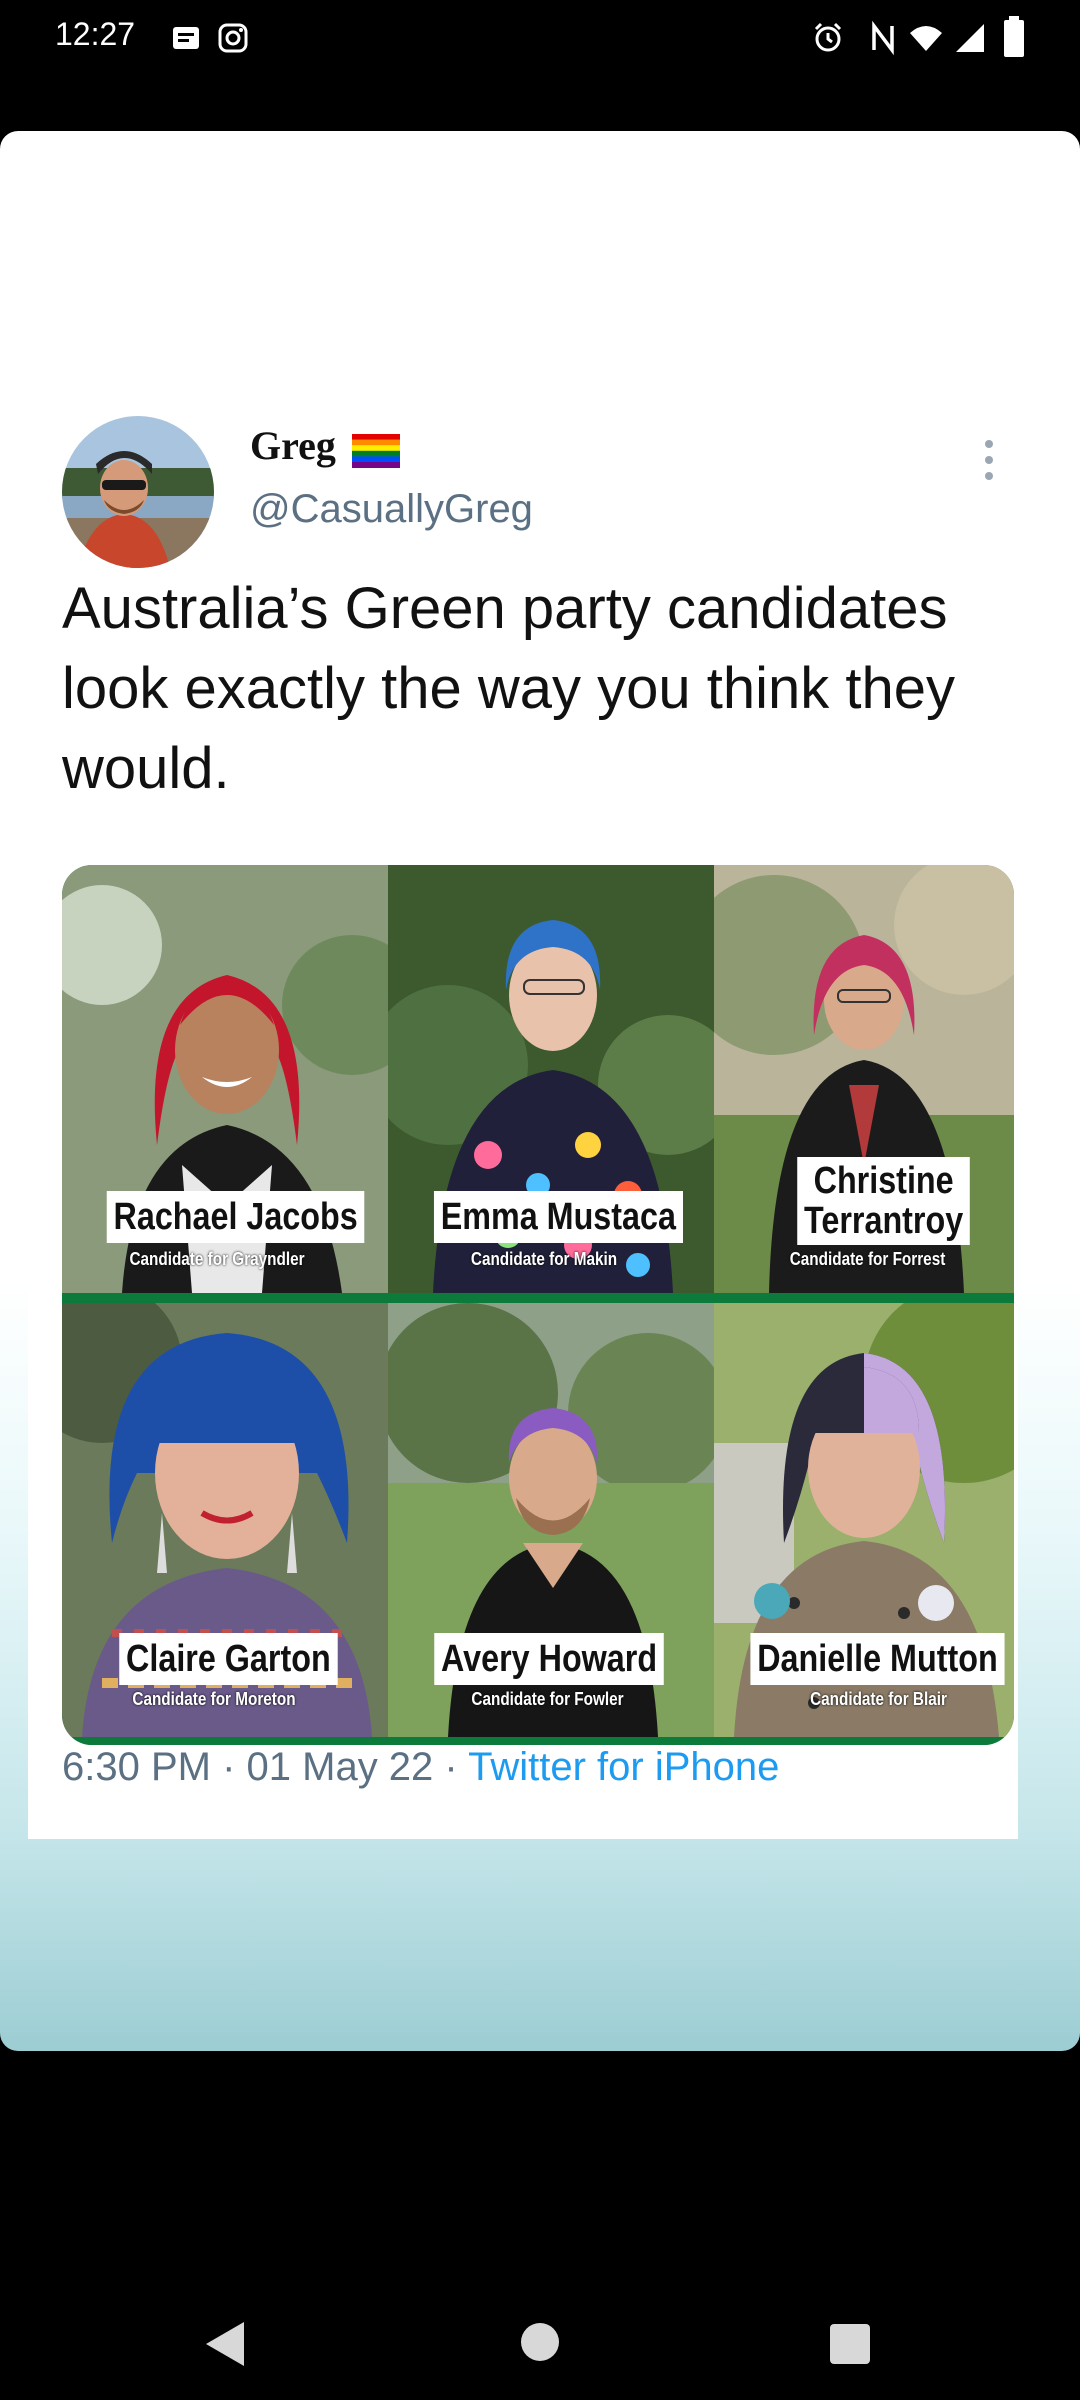 The width and height of the screenshot is (1080, 2400). I want to click on battery-icon, so click(1014, 36).